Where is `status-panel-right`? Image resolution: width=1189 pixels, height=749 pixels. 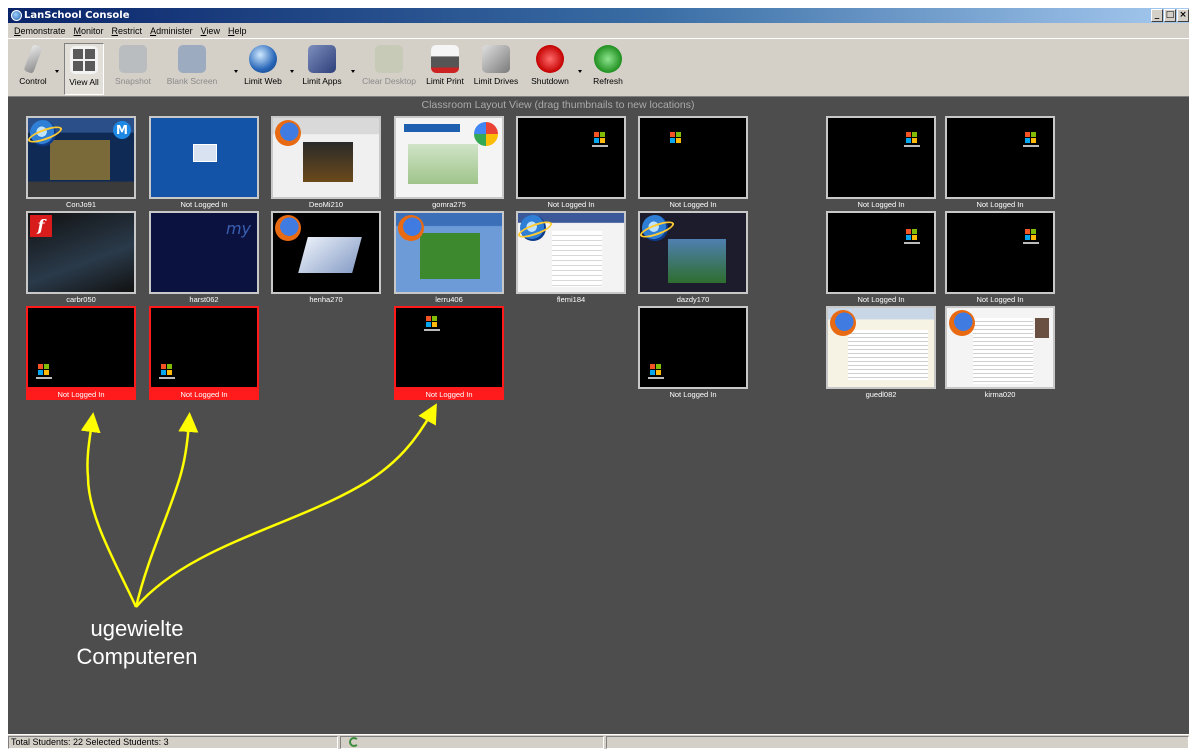
status-panel-right is located at coordinates (897, 742).